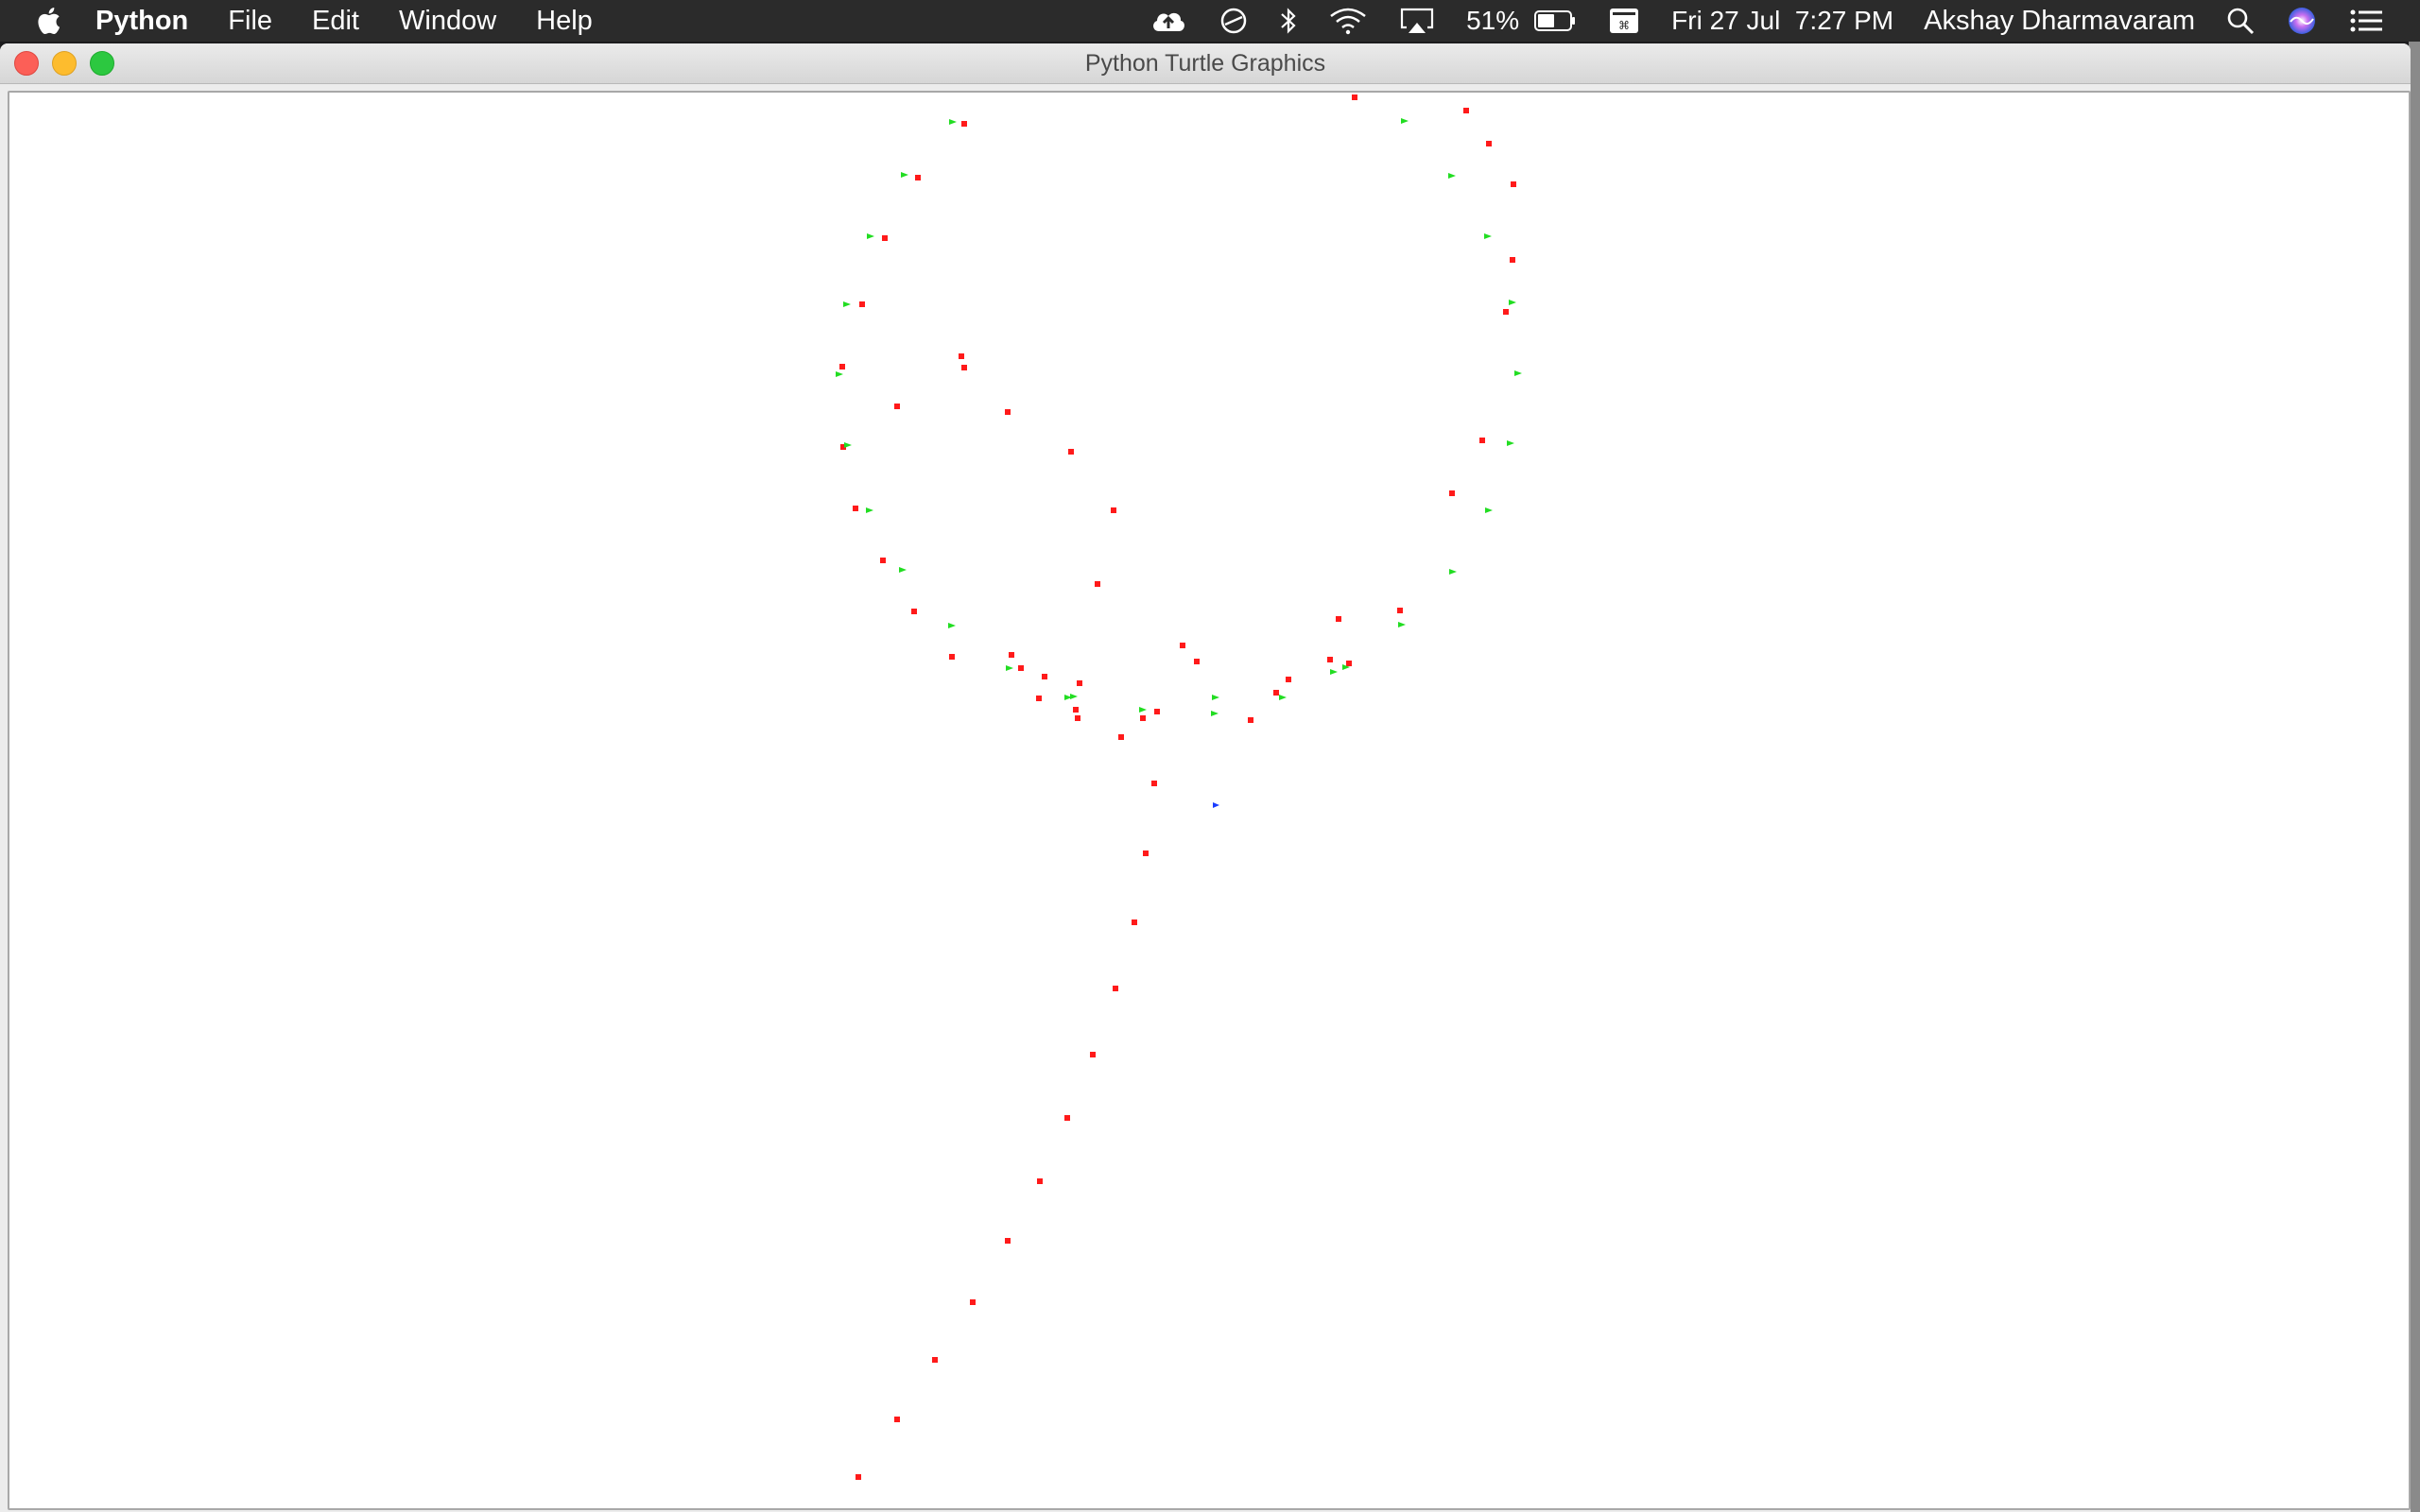 The height and width of the screenshot is (1512, 2420). What do you see at coordinates (48, 21) in the screenshot?
I see `apple-menu-icon` at bounding box center [48, 21].